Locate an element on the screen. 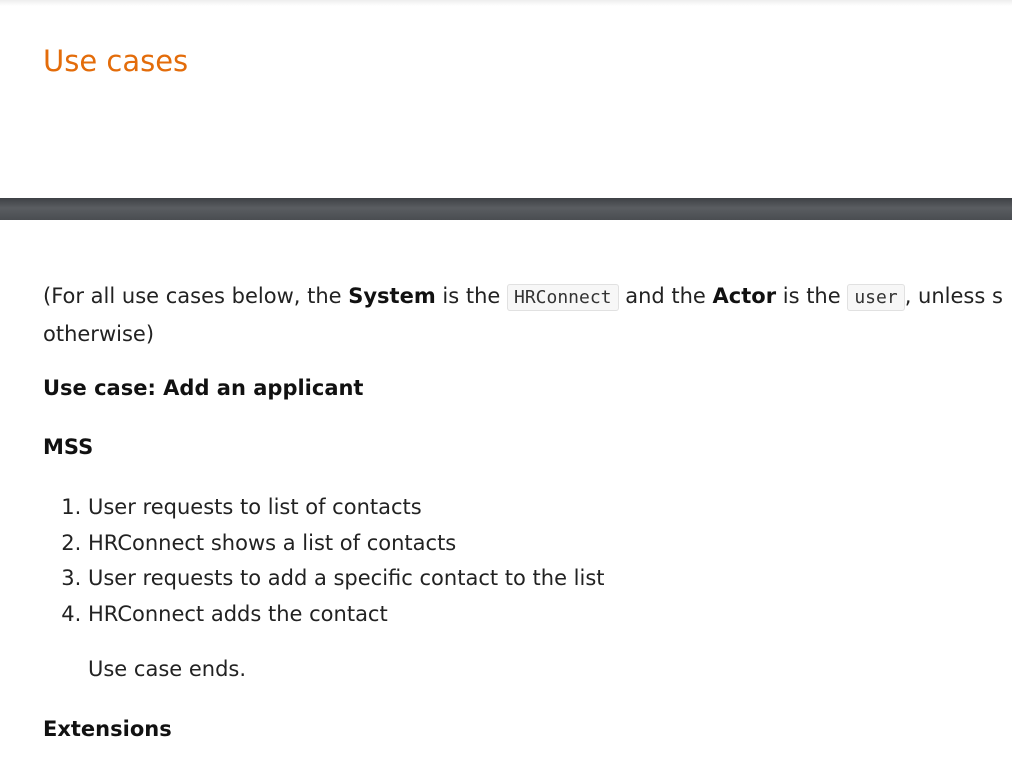 The width and height of the screenshot is (1012, 763). use-case-heading: Use case: Add an applicant is located at coordinates (203, 388).